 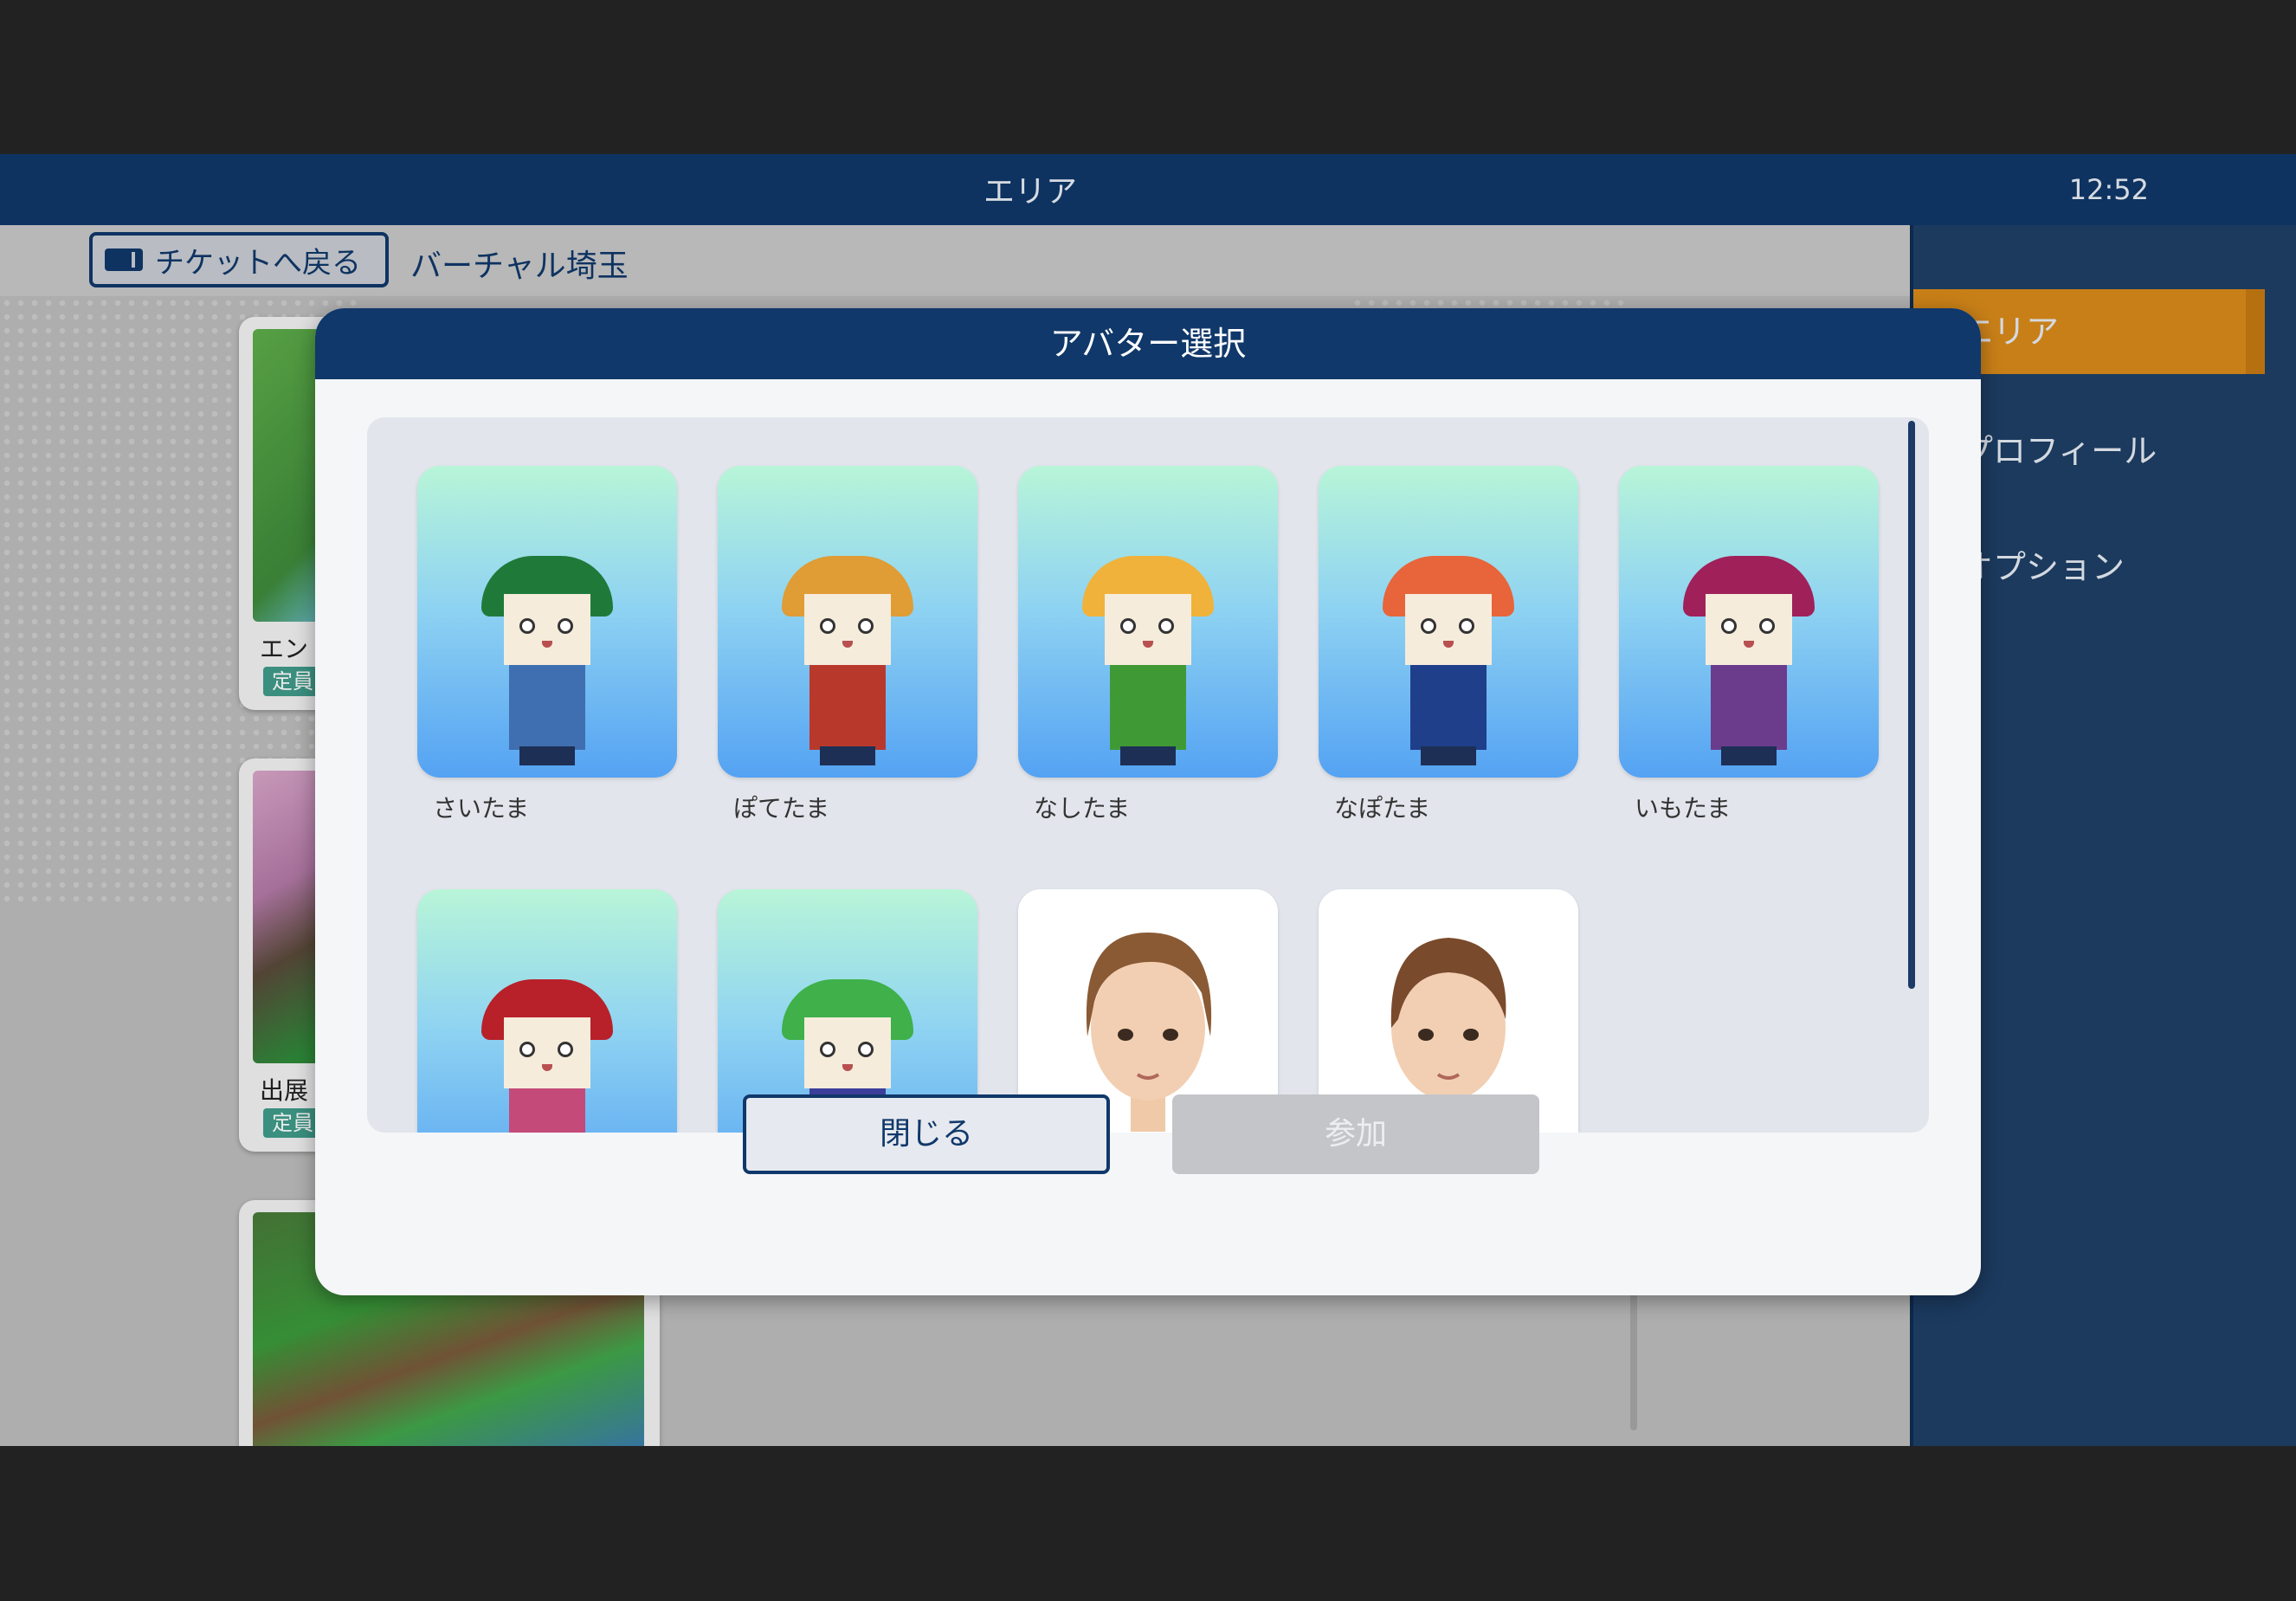 I want to click on dialog-title: アバター選択, so click(x=1148, y=343).